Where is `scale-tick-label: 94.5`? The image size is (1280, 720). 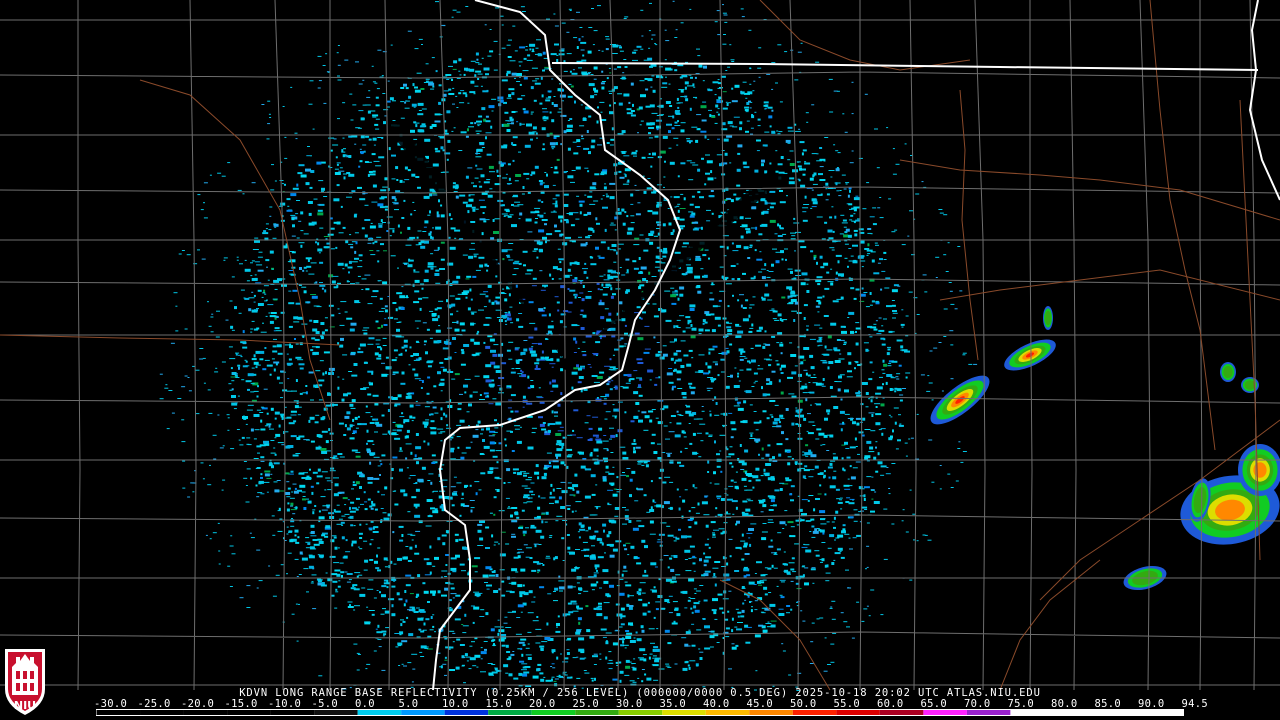 scale-tick-label: 94.5 is located at coordinates (1194, 704).